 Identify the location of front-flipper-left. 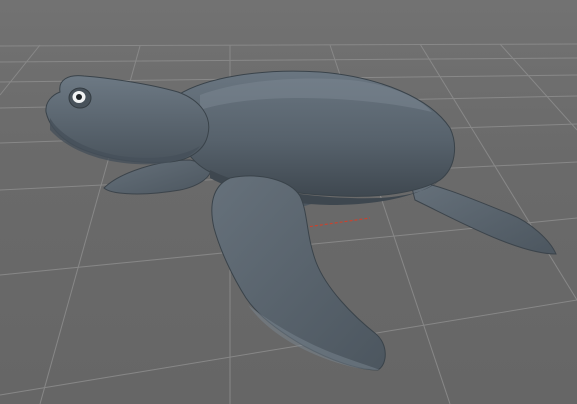
(157, 177).